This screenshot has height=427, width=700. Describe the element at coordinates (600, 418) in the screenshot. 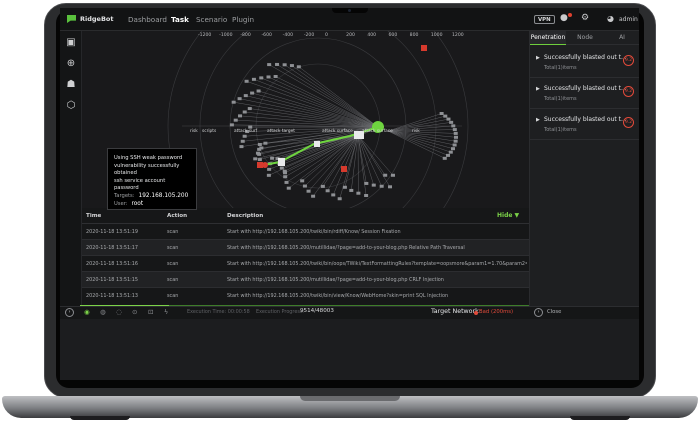

I see `laptop-foot-right` at that location.